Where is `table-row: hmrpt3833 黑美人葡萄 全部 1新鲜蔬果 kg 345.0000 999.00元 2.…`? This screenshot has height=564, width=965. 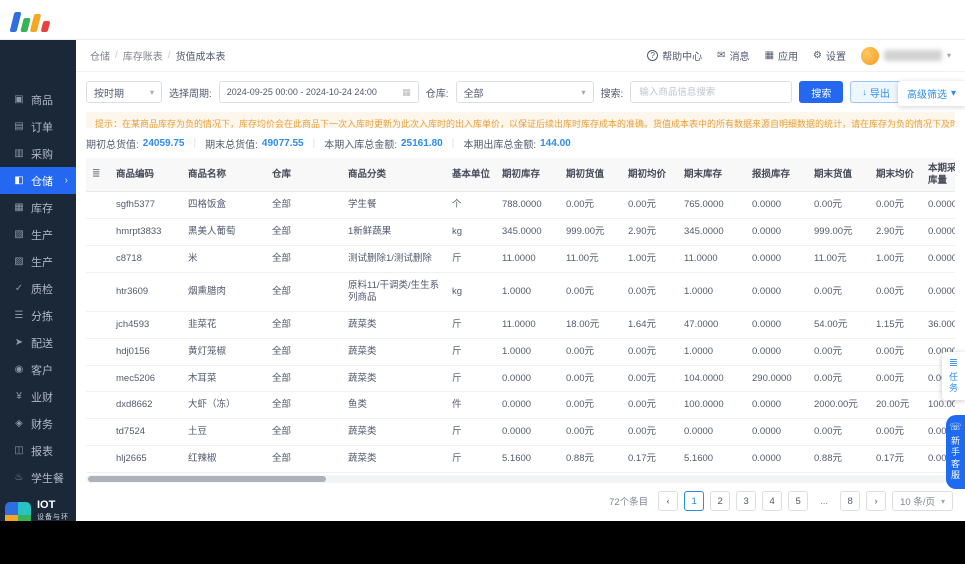 table-row: hmrpt3833 黑美人葡萄 全部 1新鲜蔬果 kg 345.0000 999.00元 2.… is located at coordinates (520, 232).